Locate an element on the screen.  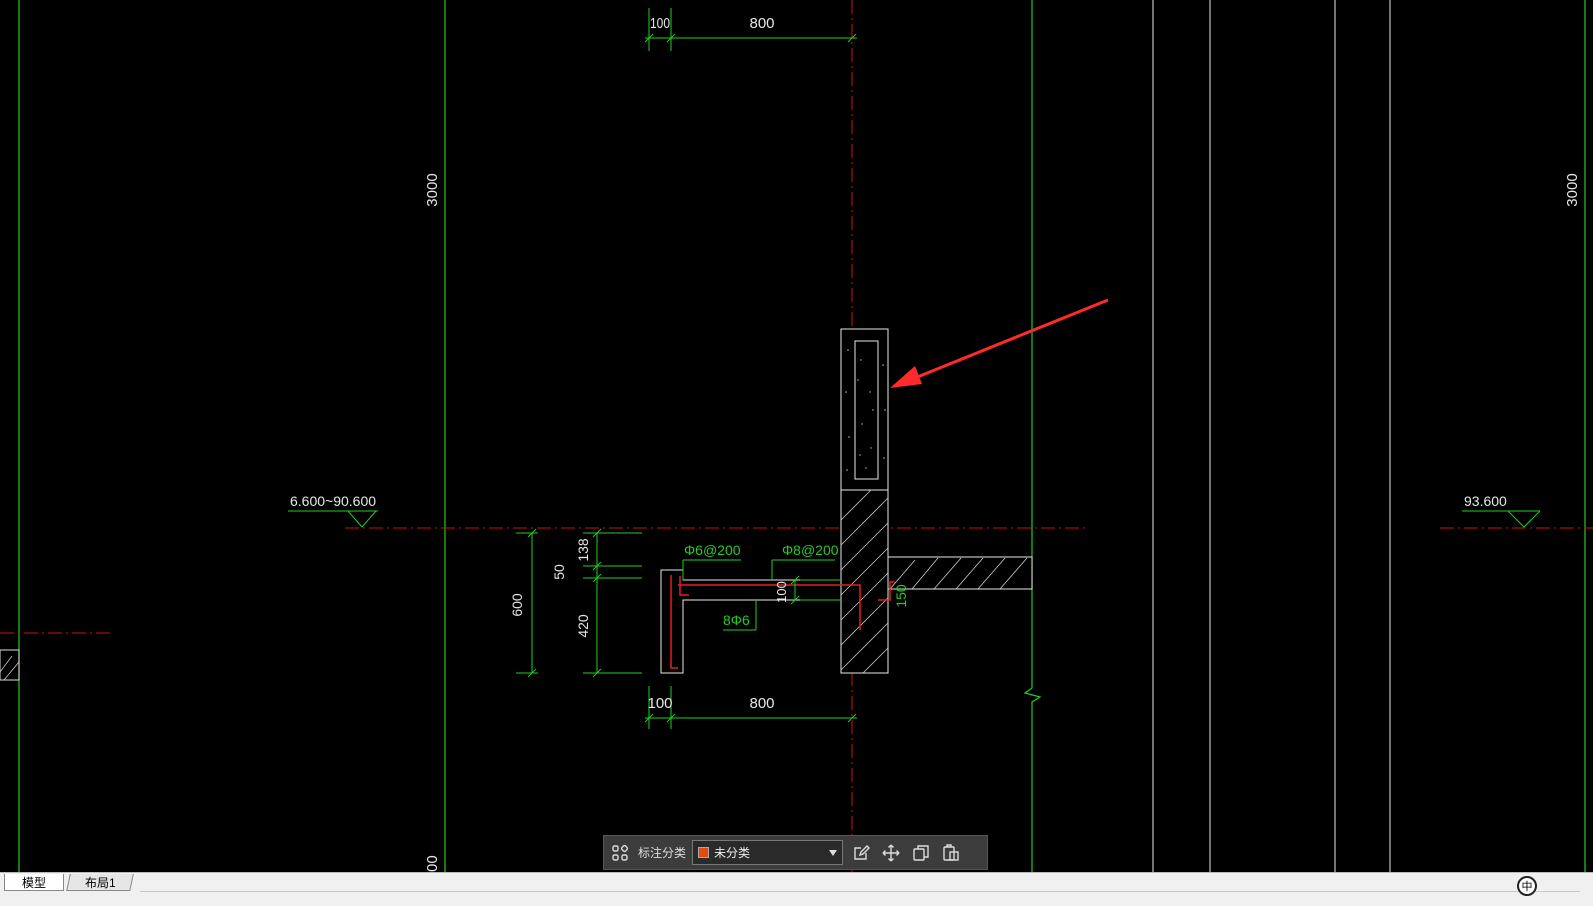
elevation-text: 93.600 is located at coordinates (1485, 501).